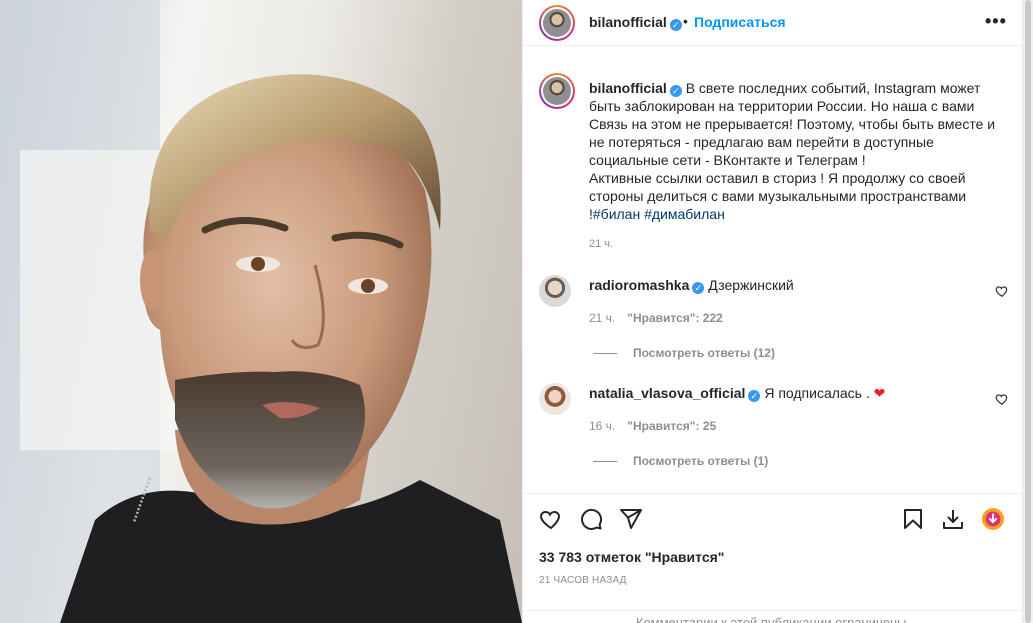 This screenshot has height=623, width=1033. What do you see at coordinates (601, 244) in the screenshot?
I see `caption-timestamp: 21 ч.` at bounding box center [601, 244].